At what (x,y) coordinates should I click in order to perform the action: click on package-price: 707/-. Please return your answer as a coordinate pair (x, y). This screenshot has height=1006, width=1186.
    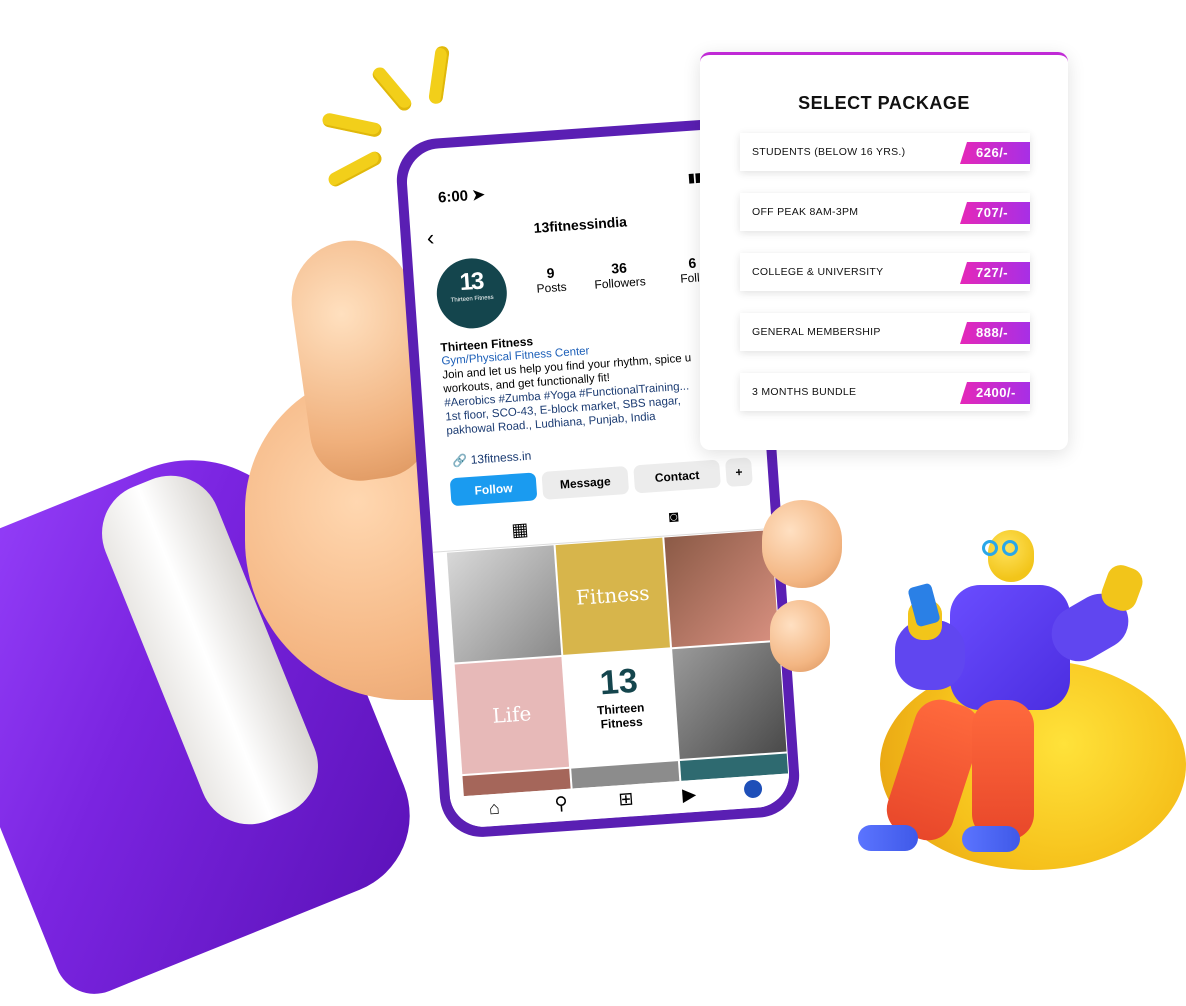
    Looking at the image, I should click on (995, 213).